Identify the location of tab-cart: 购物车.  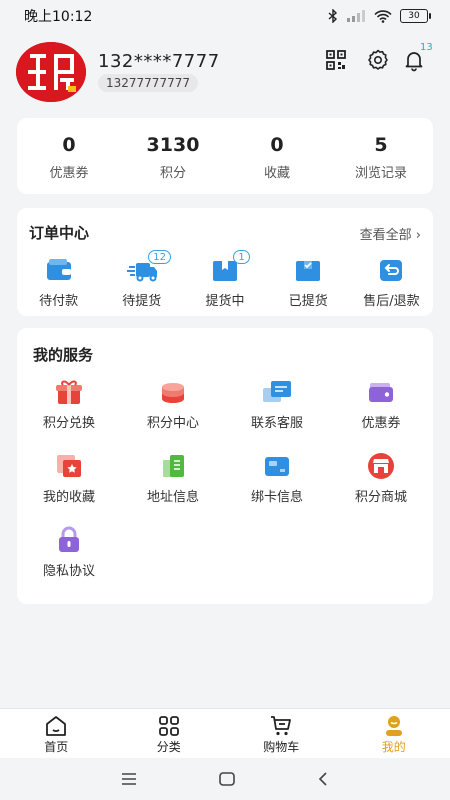
(281, 734).